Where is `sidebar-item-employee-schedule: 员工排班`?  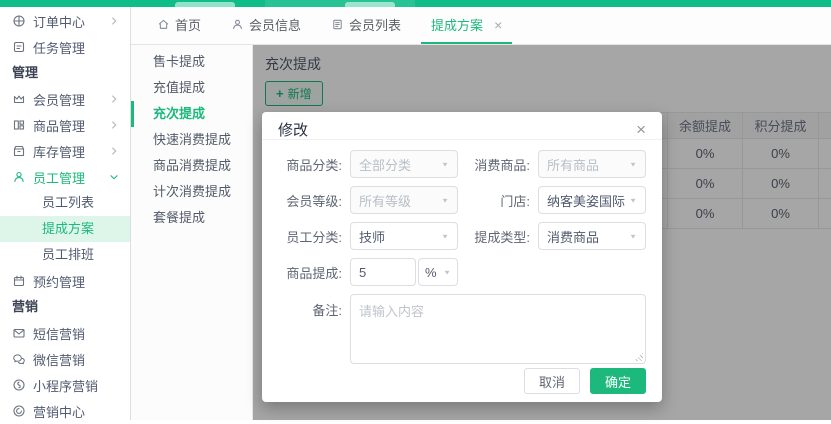 sidebar-item-employee-schedule: 员工排班 is located at coordinates (65, 255).